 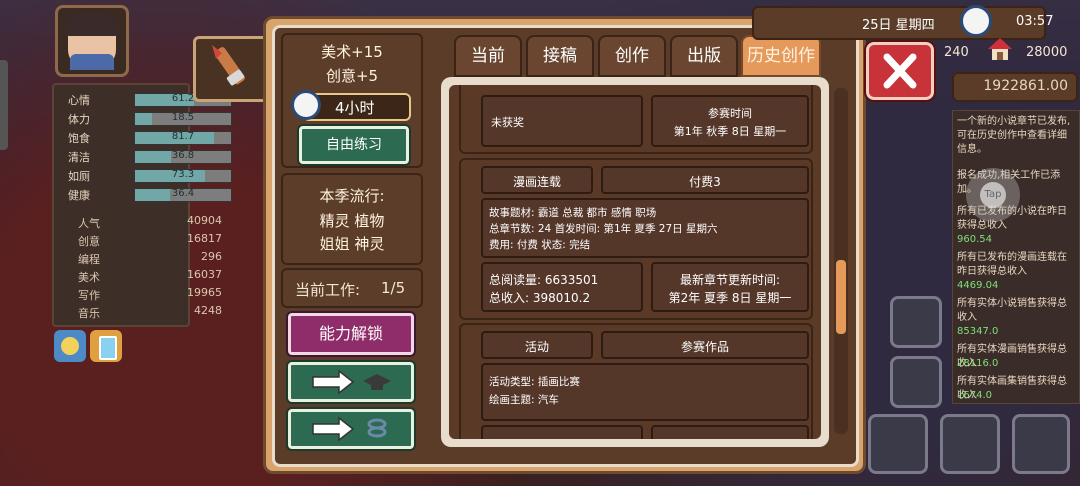 I want to click on tab-current: 当前, so click(x=488, y=56).